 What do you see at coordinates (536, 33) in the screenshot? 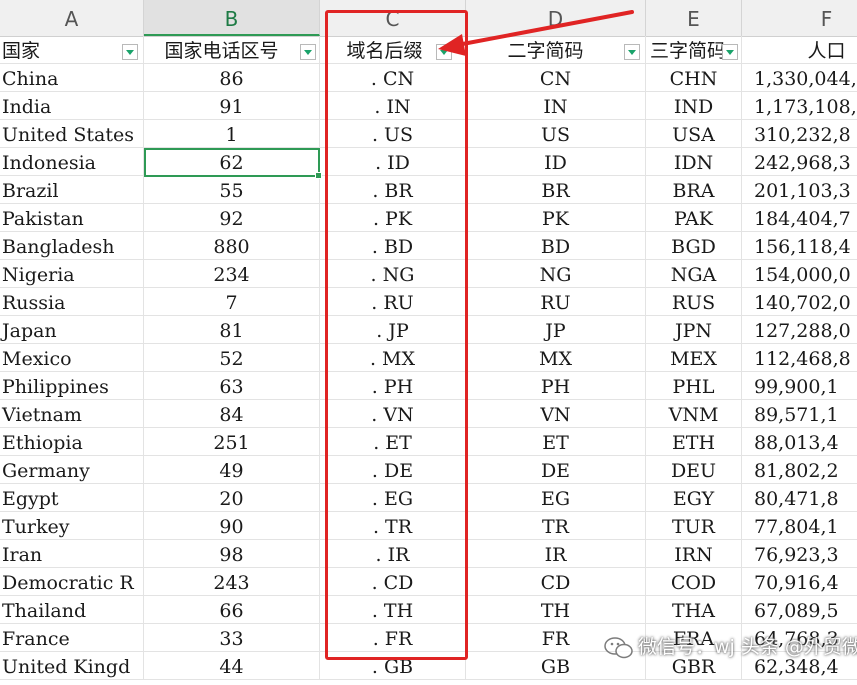
I see `annotation-arrow-icon` at bounding box center [536, 33].